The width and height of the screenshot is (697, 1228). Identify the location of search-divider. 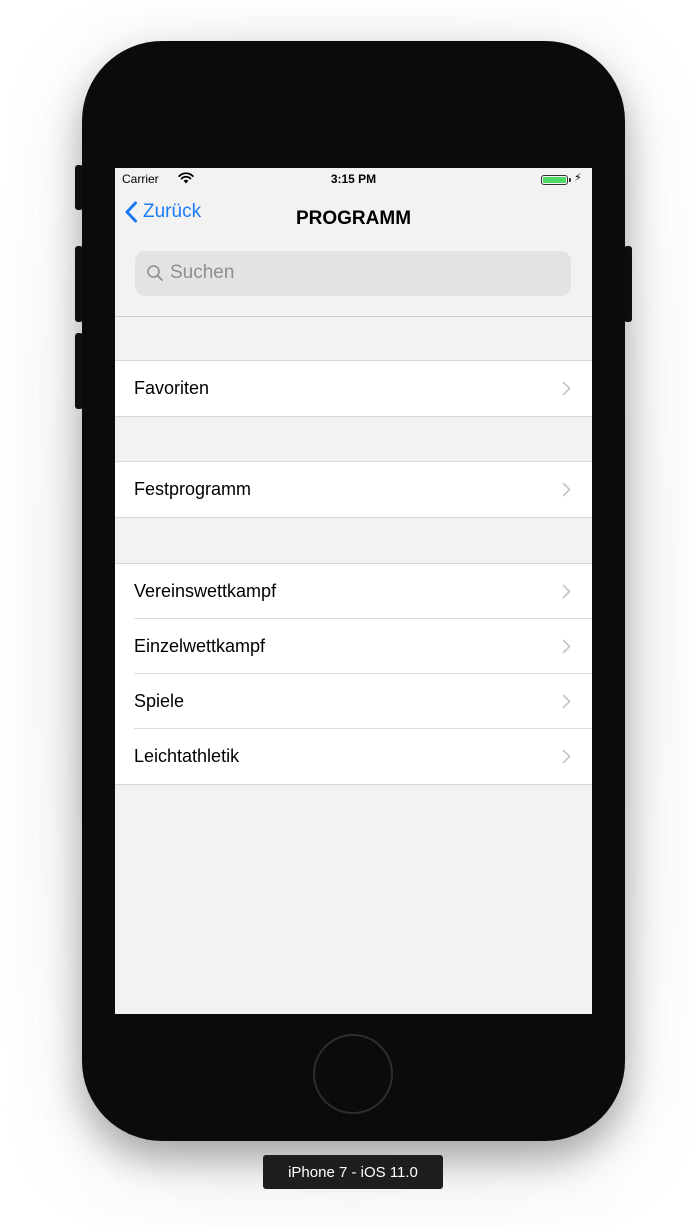
(353, 316).